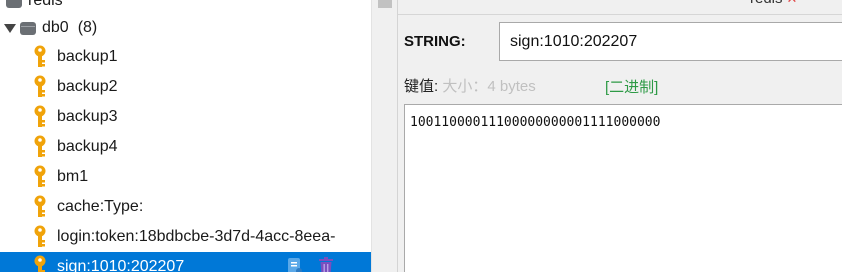  I want to click on key-item-cache-type: cache:Type:, so click(185, 207).